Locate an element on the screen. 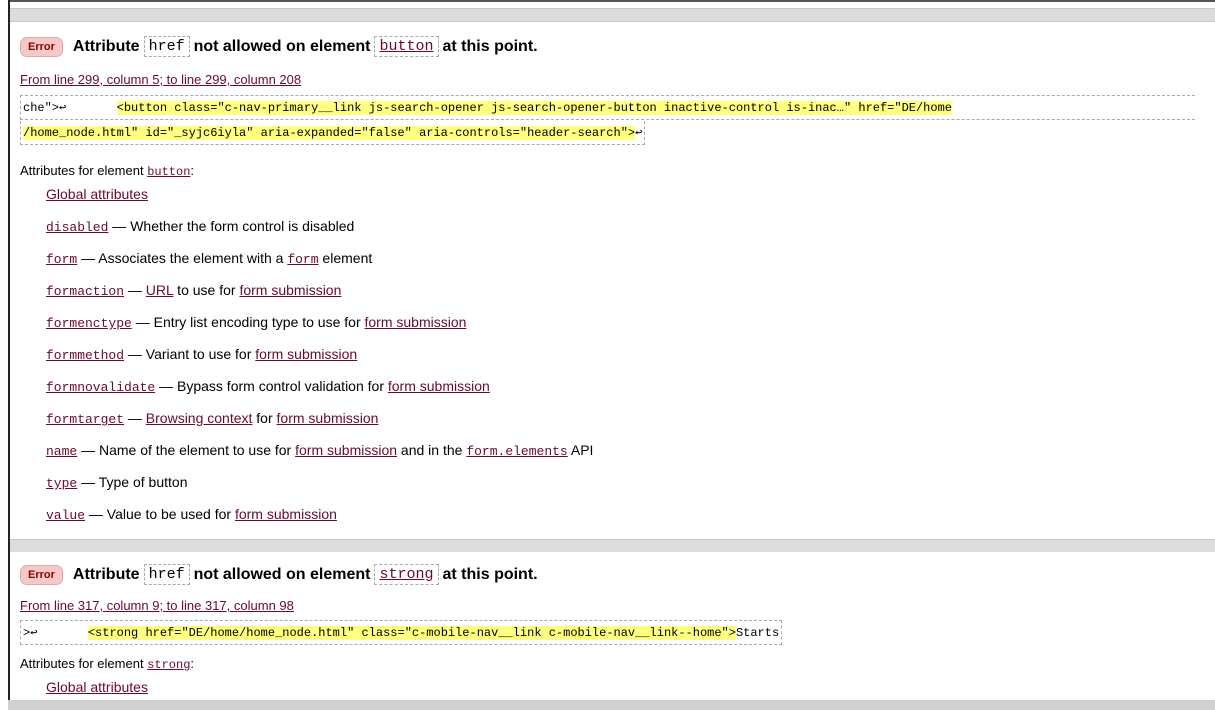  attributes-heading: Attributes for element strong: is located at coordinates (107, 664).